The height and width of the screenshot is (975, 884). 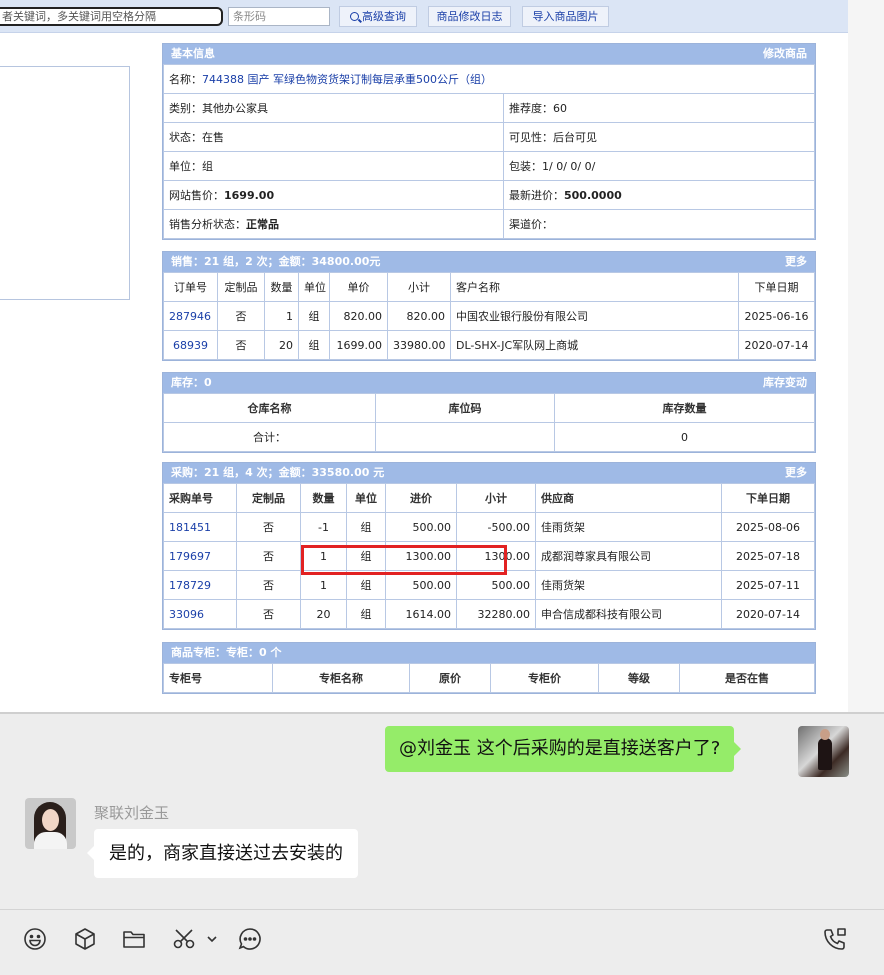 What do you see at coordinates (341, 678) in the screenshot?
I see `counter-col-header: 专柜名称` at bounding box center [341, 678].